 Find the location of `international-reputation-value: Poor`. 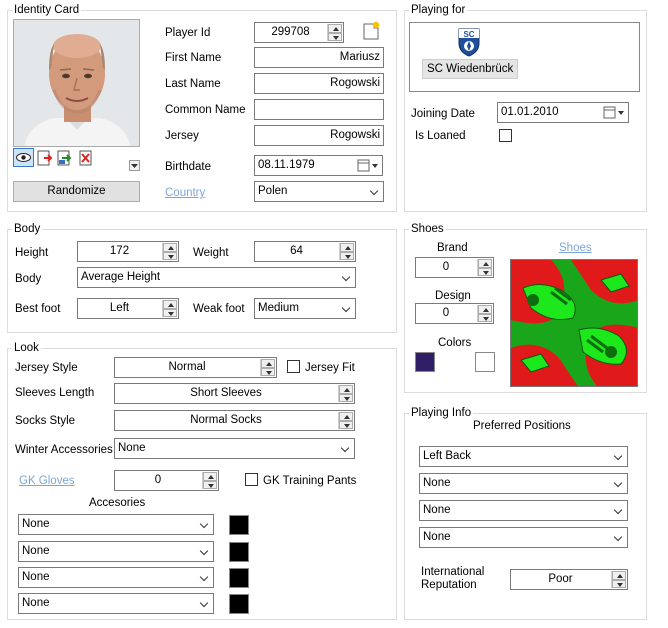

international-reputation-value: Poor is located at coordinates (560, 579).